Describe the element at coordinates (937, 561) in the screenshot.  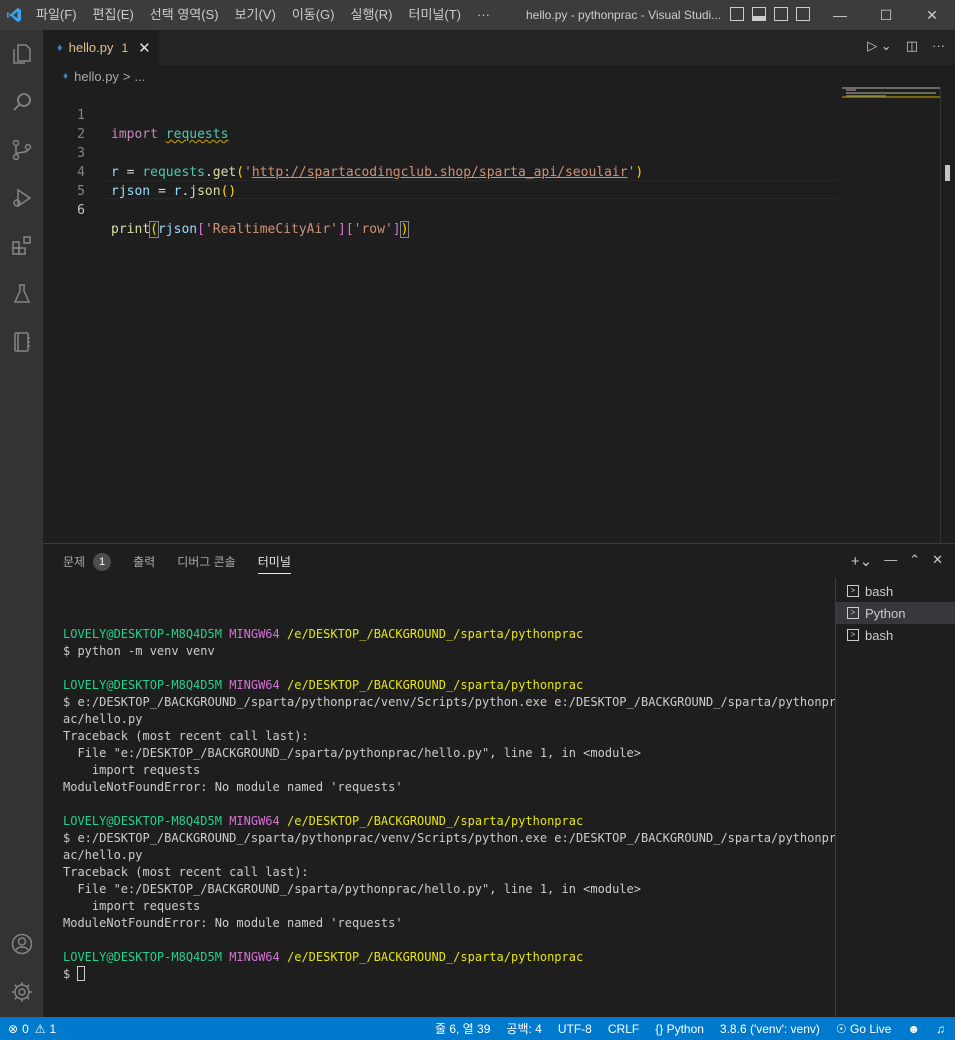
I see `close-panel-icon: ✕` at that location.